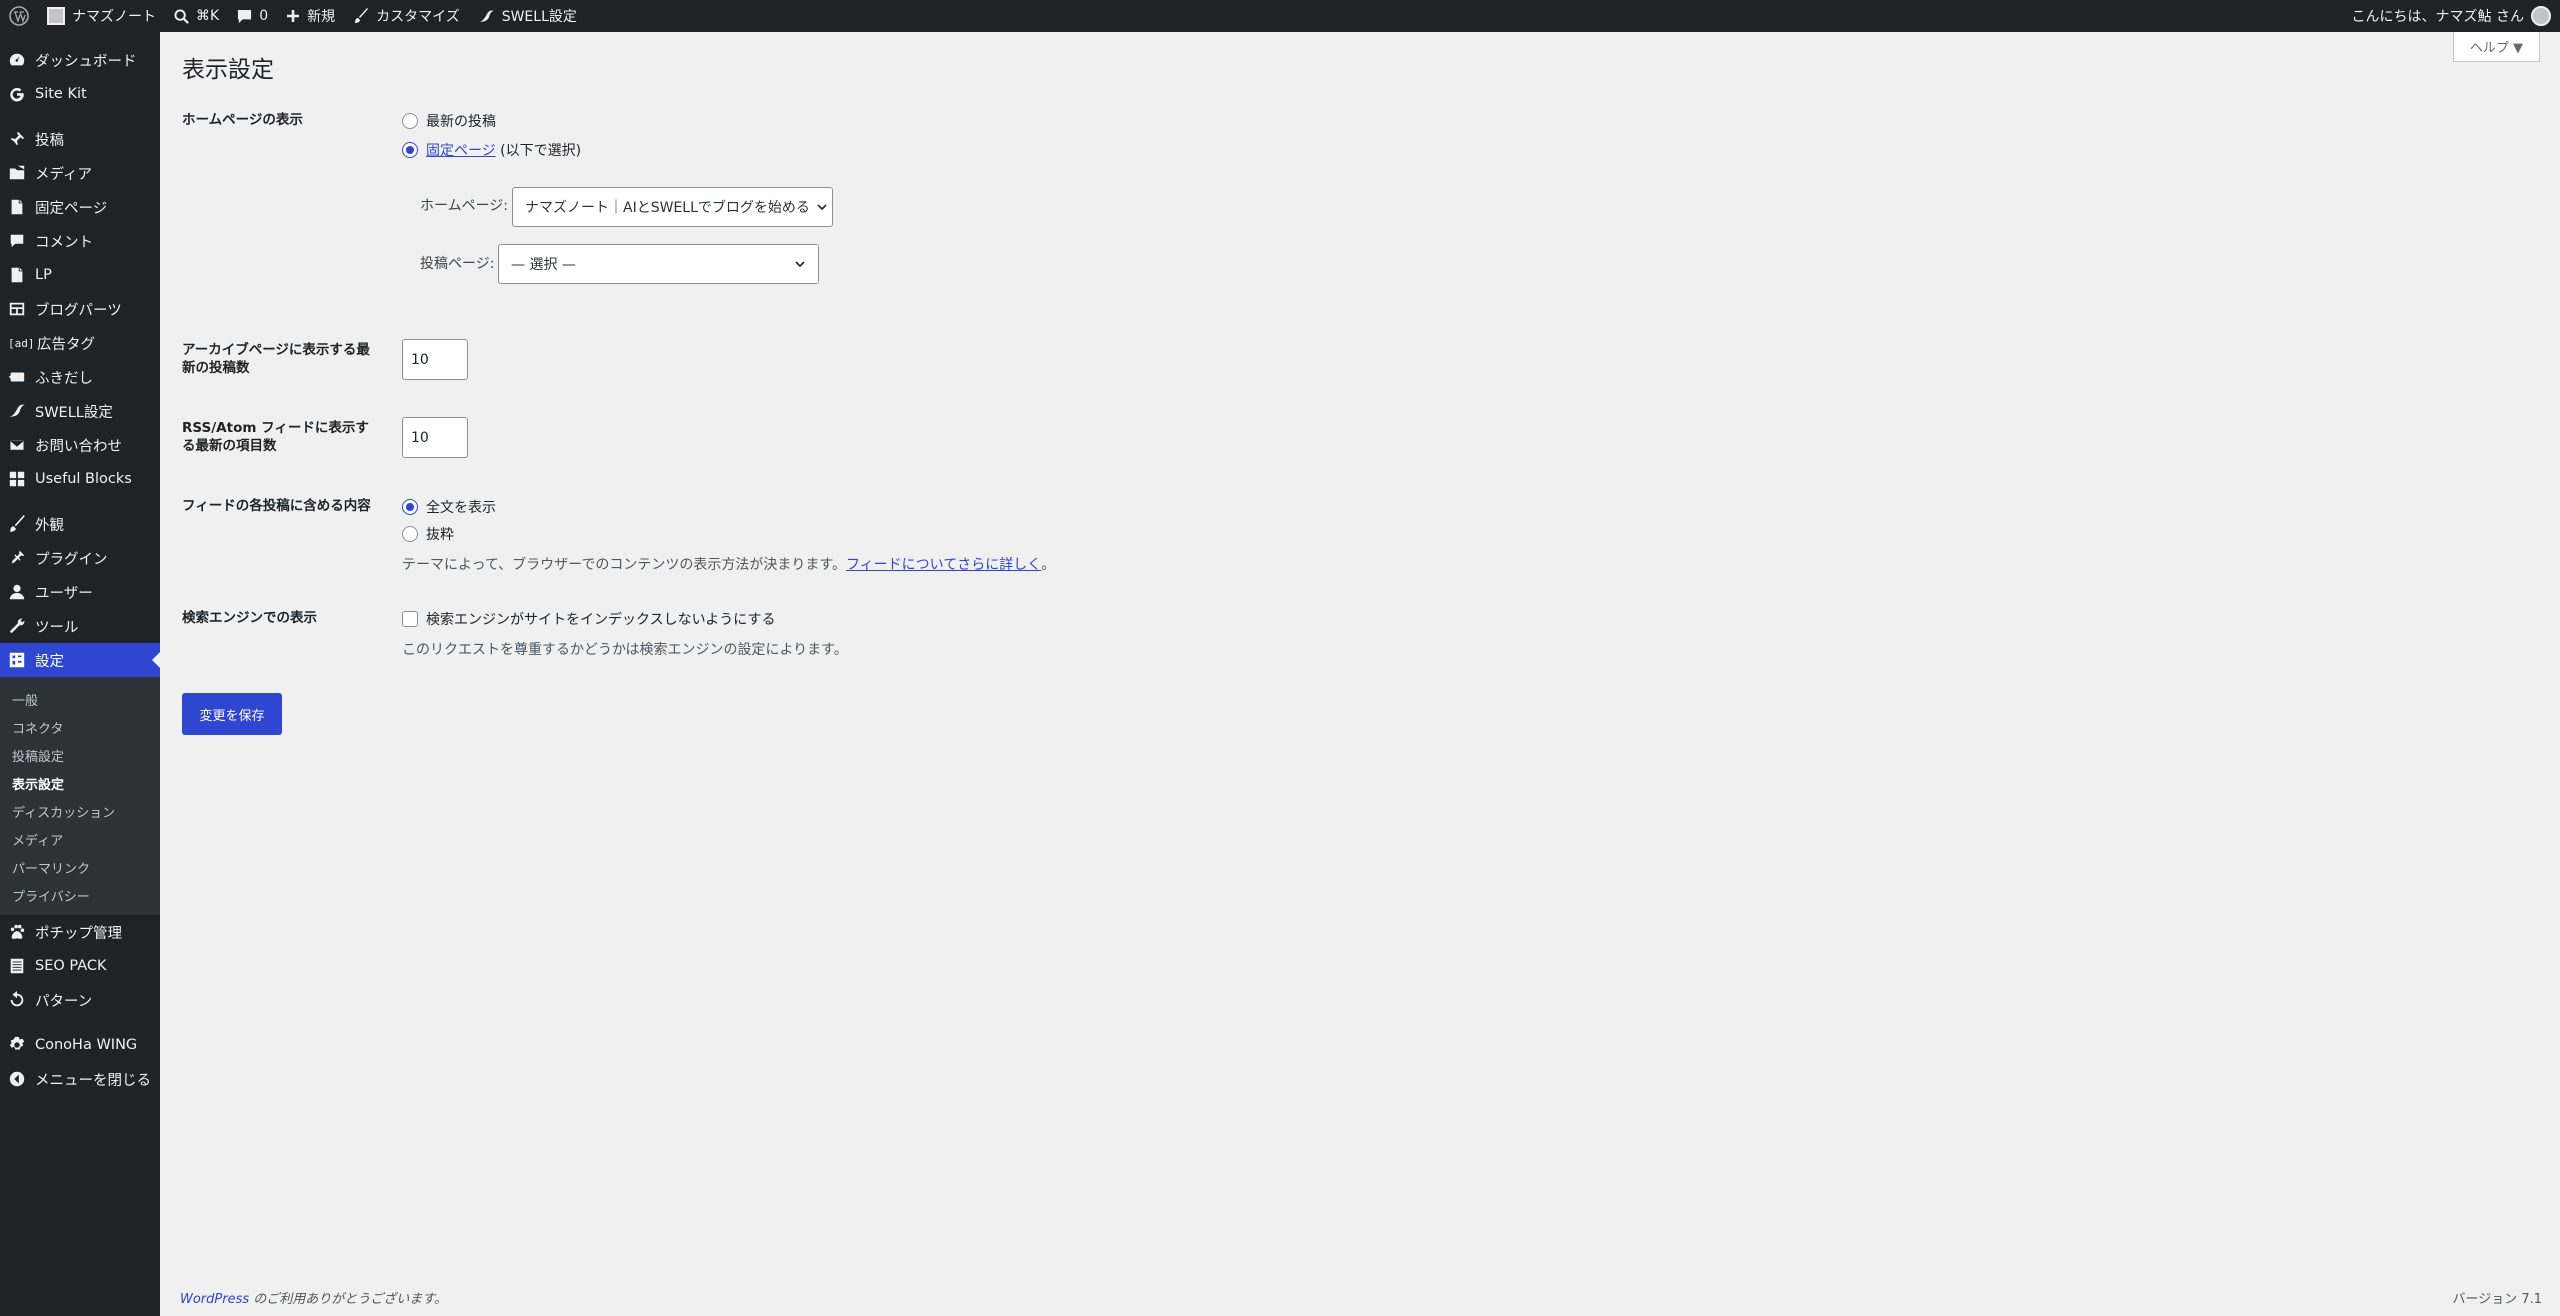 Image resolution: width=2560 pixels, height=1316 pixels. Describe the element at coordinates (49, 140) in the screenshot. I see `sidebar-item-label: 投稿` at that location.